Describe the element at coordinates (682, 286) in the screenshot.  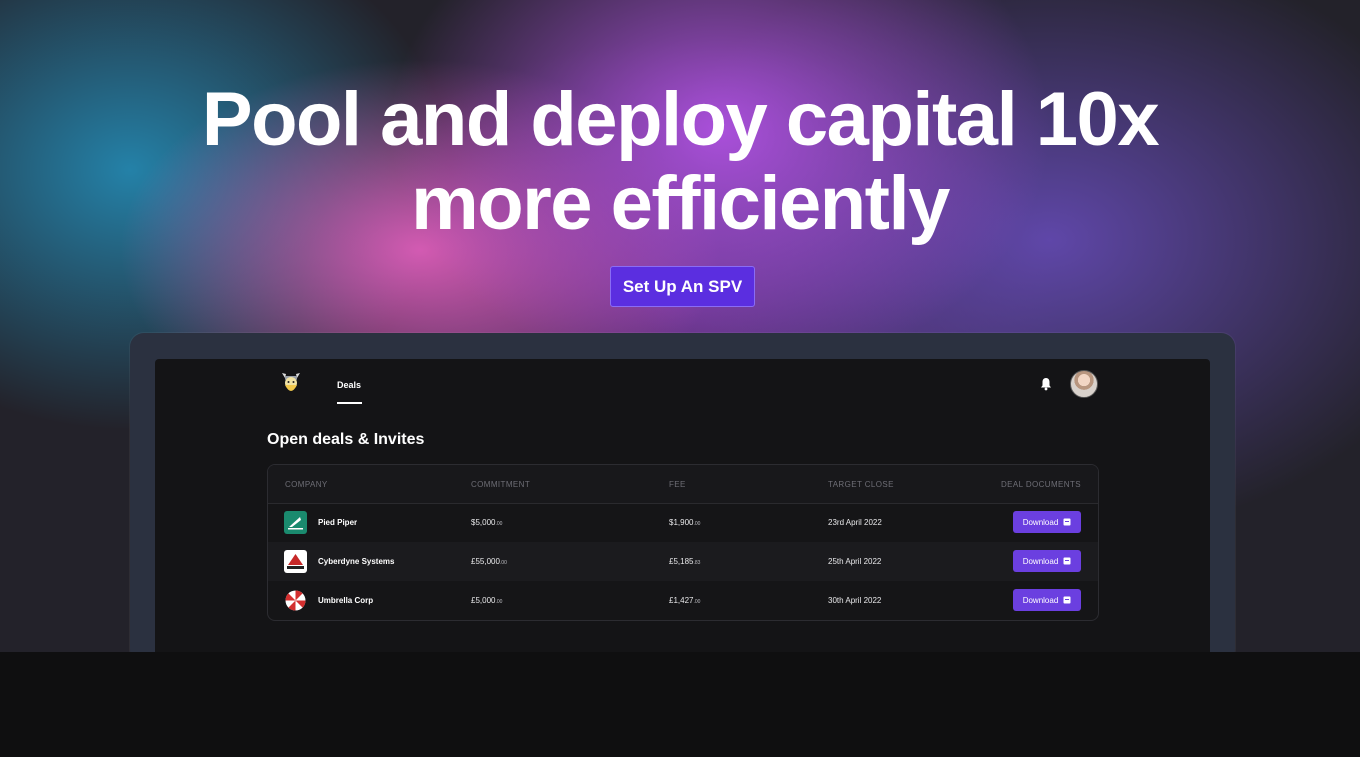
I see `set-up-spv-button: Set Up An SPV` at that location.